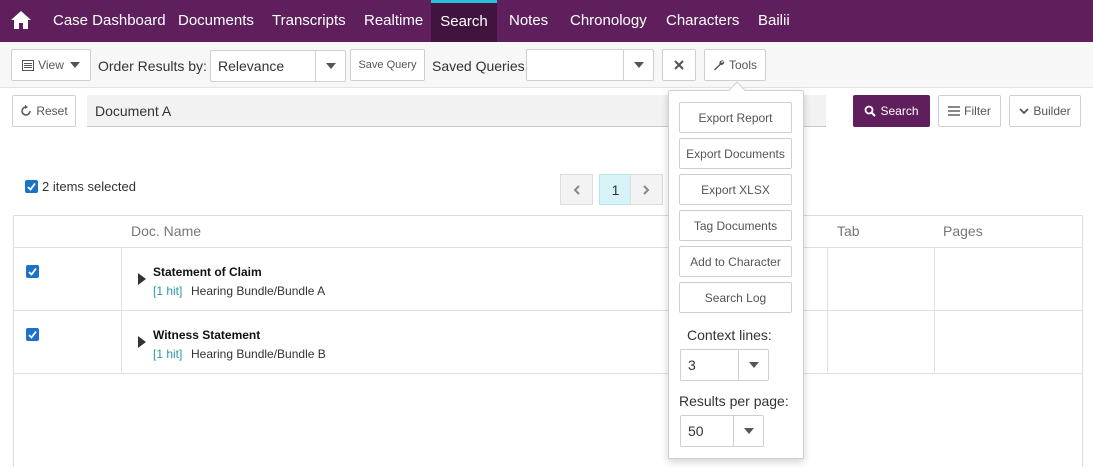 Image resolution: width=1093 pixels, height=467 pixels. What do you see at coordinates (729, 335) in the screenshot?
I see `context-lines-label: Context lines:` at bounding box center [729, 335].